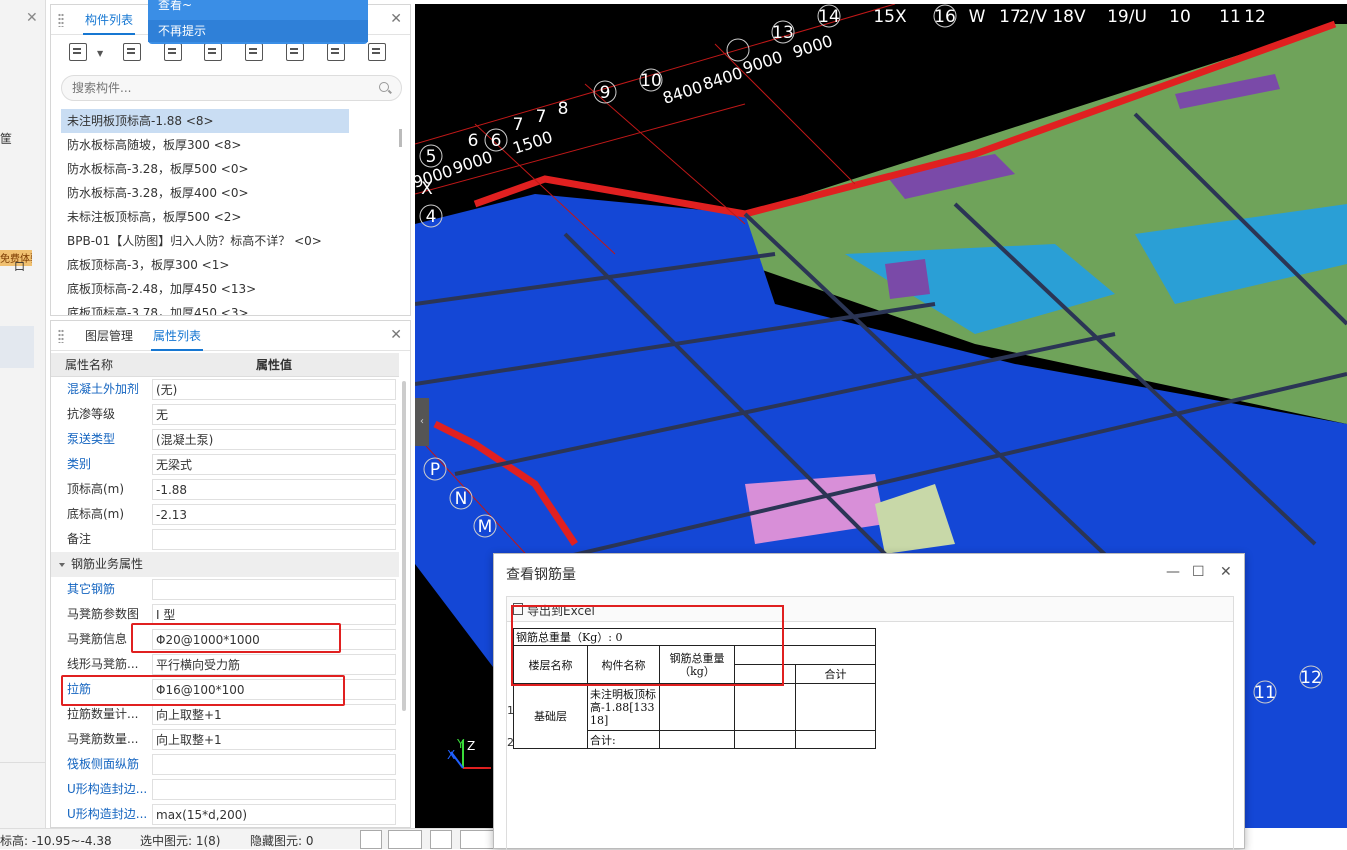 The width and height of the screenshot is (1347, 850). Describe the element at coordinates (231, 289) in the screenshot. I see `list-item: 底板顶标高-2.48，加厚450 <13>` at that location.